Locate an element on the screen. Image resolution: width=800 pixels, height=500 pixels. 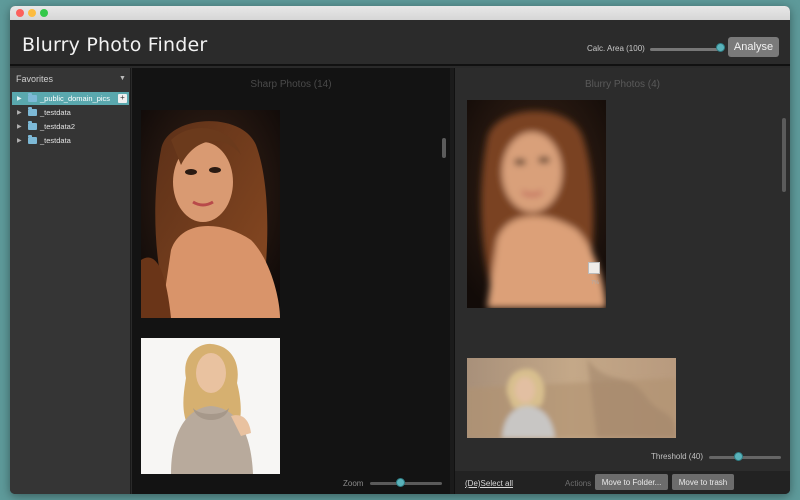
app-title: Blurry Photo Finder is located at coordinates (115, 45).